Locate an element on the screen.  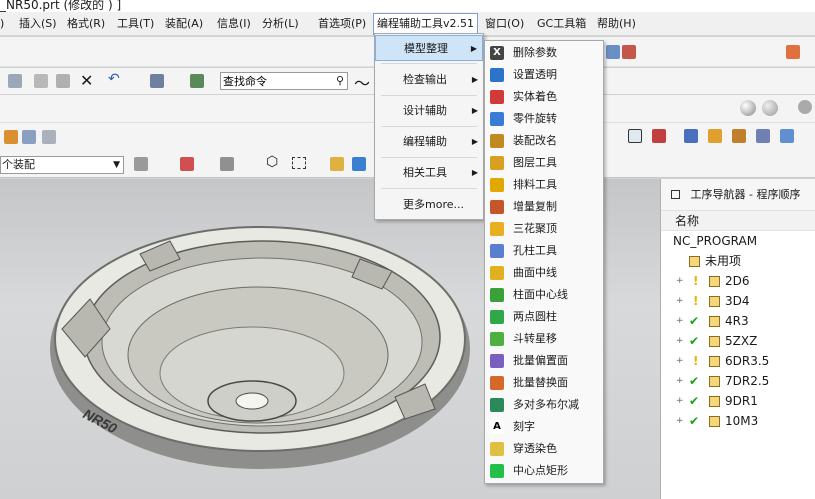
render-sphere-icon is located at coordinates (770, 108).